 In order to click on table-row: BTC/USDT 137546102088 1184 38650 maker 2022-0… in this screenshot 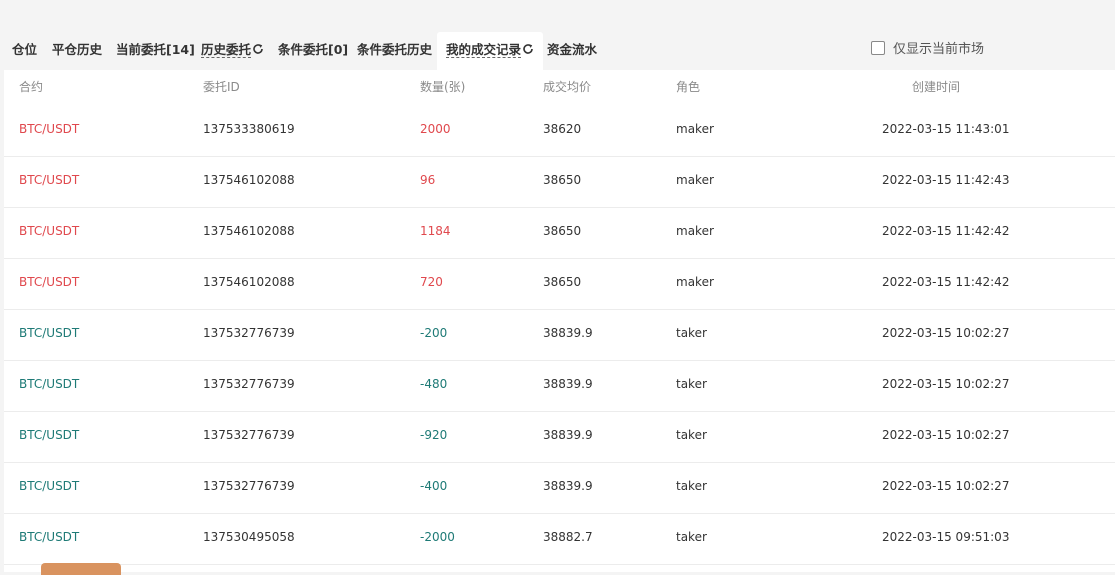, I will do `click(559, 233)`.